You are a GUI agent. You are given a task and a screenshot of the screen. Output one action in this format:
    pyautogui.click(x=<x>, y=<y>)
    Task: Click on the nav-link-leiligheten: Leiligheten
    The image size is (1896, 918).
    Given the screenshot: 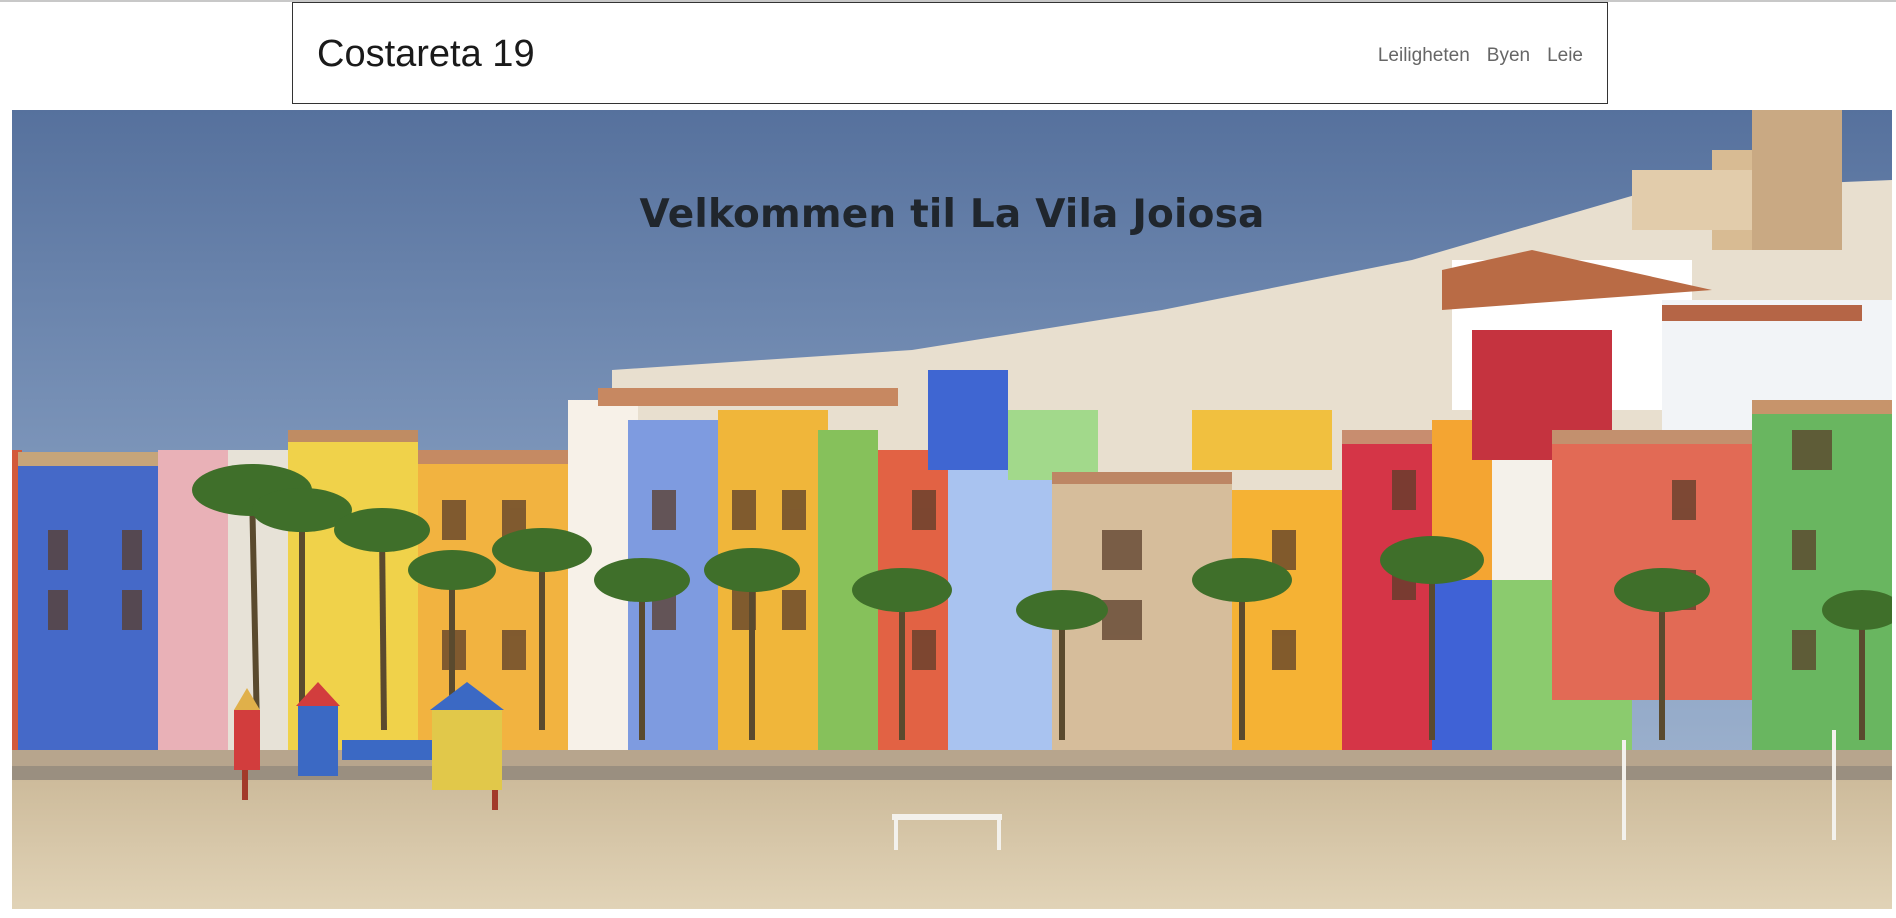 What is the action you would take?
    pyautogui.click(x=1424, y=56)
    